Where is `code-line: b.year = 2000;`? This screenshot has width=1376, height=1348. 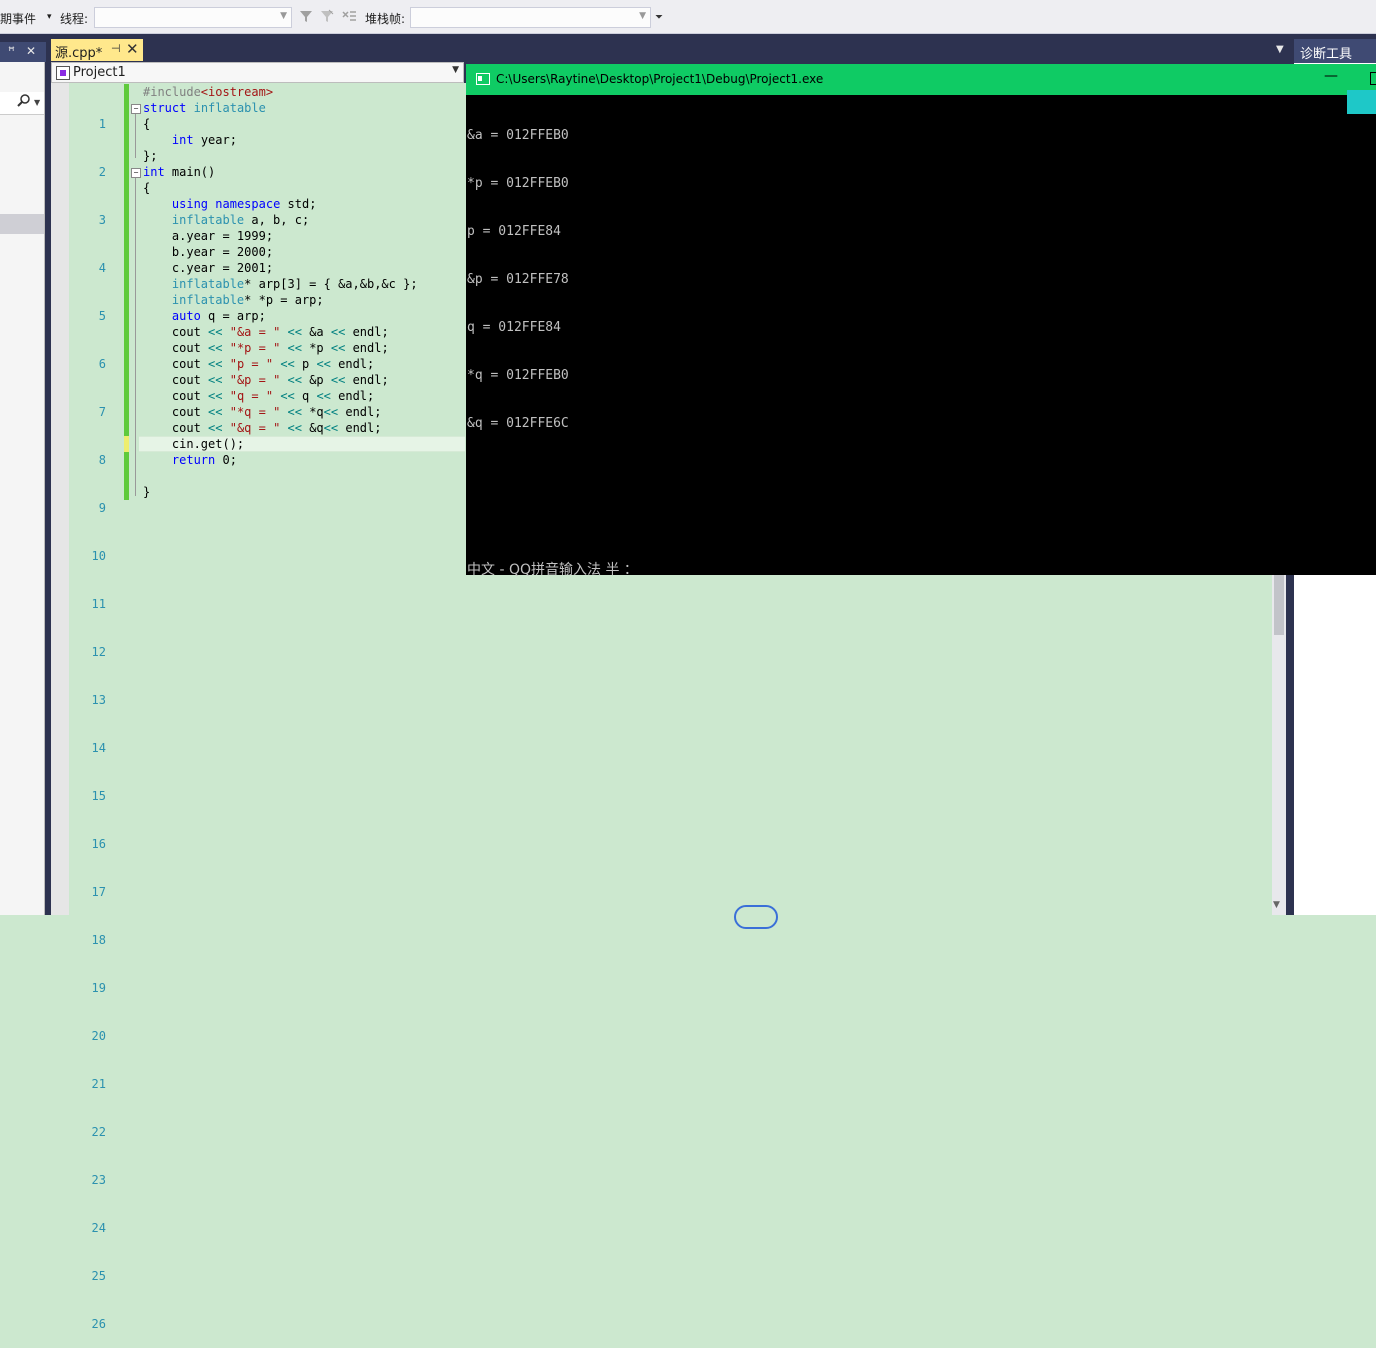
code-line: b.year = 2000; is located at coordinates (280, 252).